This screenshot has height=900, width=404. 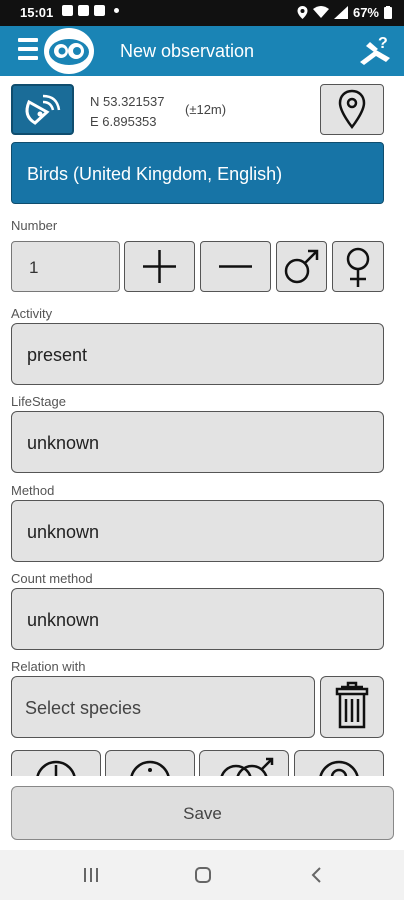 I want to click on female-icon, so click(x=358, y=267).